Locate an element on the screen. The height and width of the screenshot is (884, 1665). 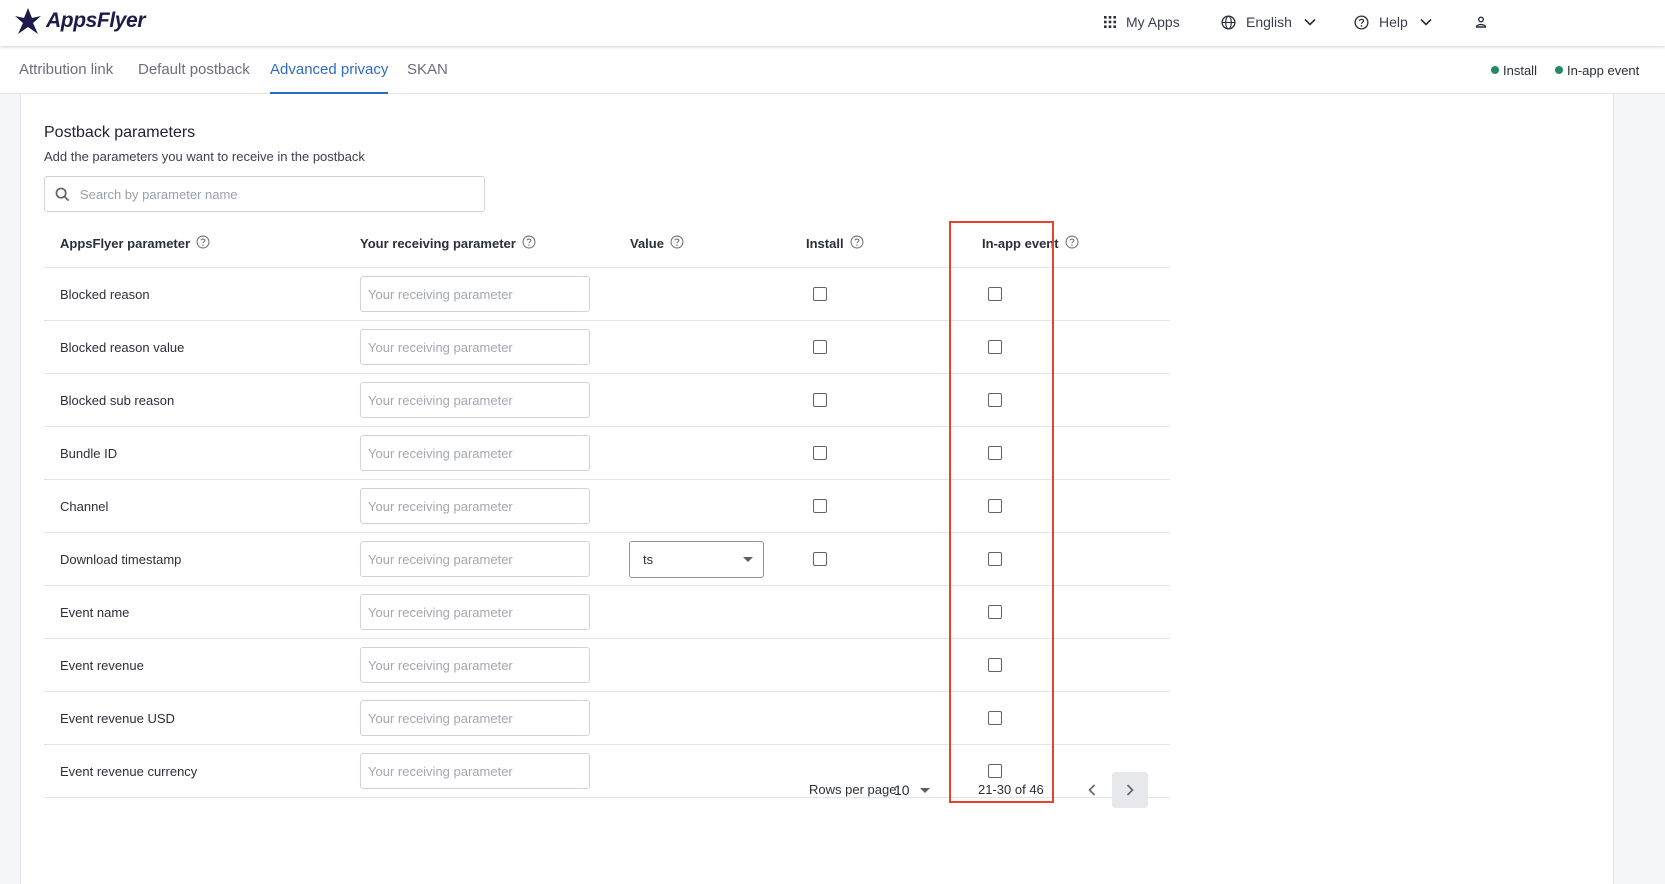
help-circle-icon is located at coordinates (1361, 22).